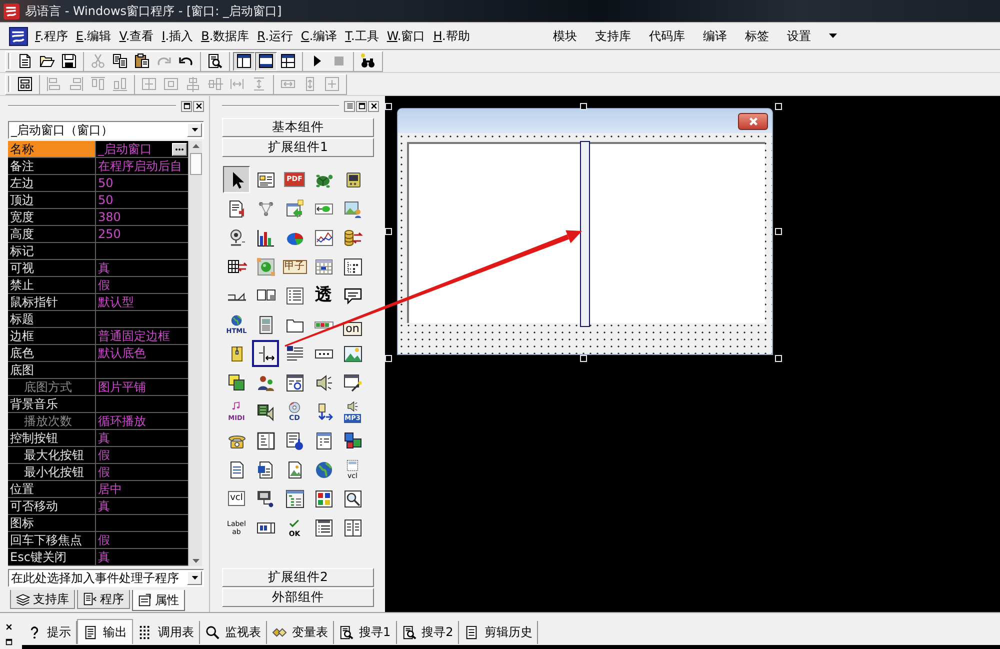 This screenshot has width=1000, height=649. What do you see at coordinates (158, 600) in the screenshot?
I see `panel-tab: 属性` at bounding box center [158, 600].